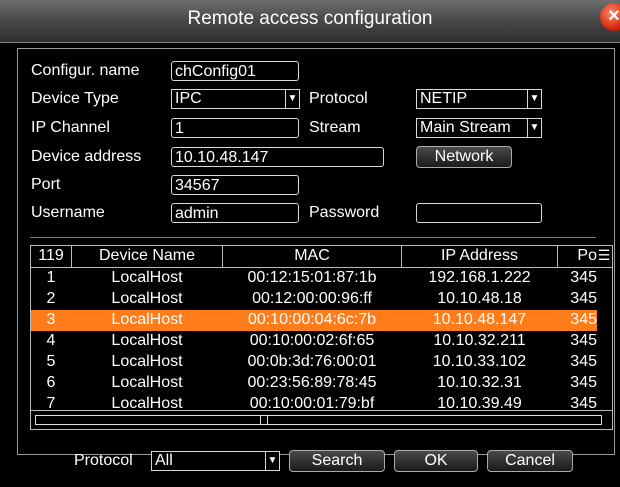  I want to click on dialog-title: Remote access configuration, so click(310, 18).